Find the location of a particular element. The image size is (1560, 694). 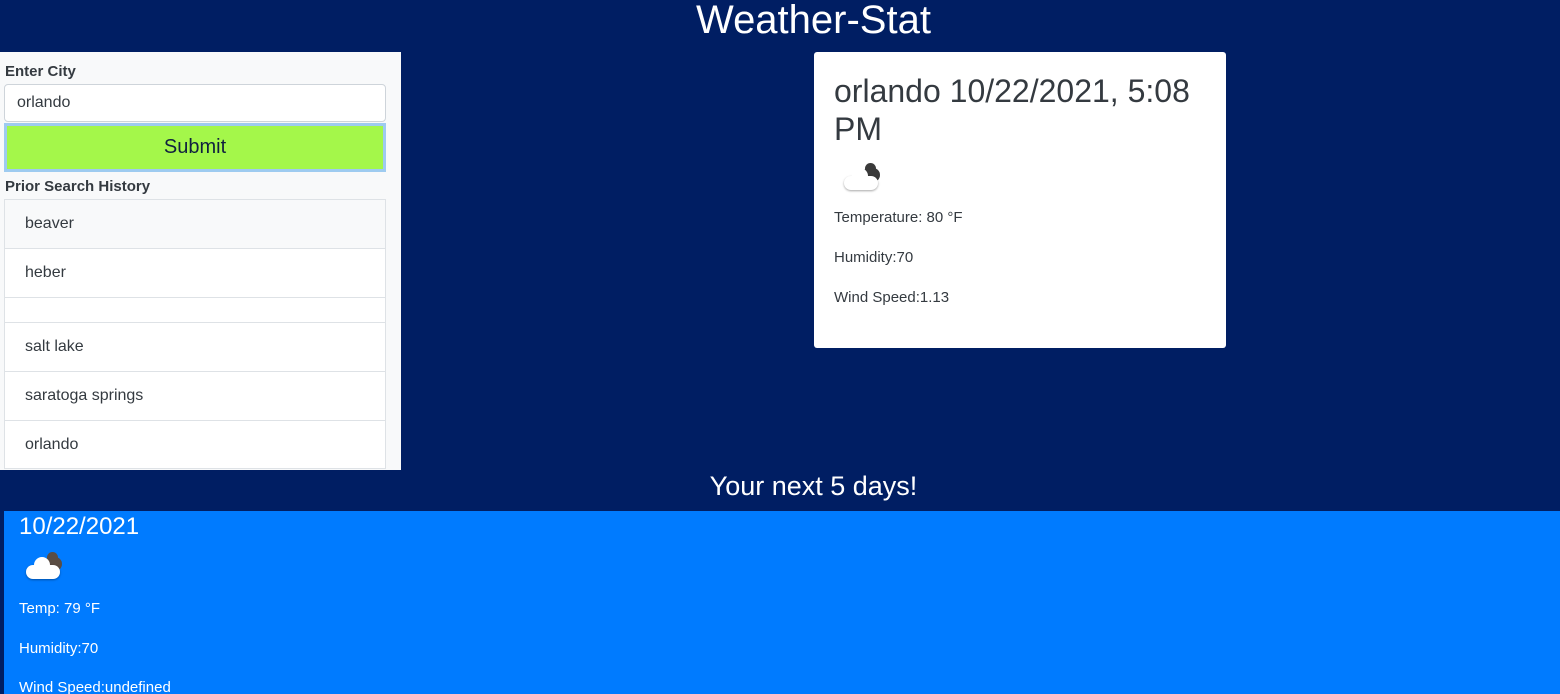

forecast-heading: Your next 5 days! is located at coordinates (813, 486).